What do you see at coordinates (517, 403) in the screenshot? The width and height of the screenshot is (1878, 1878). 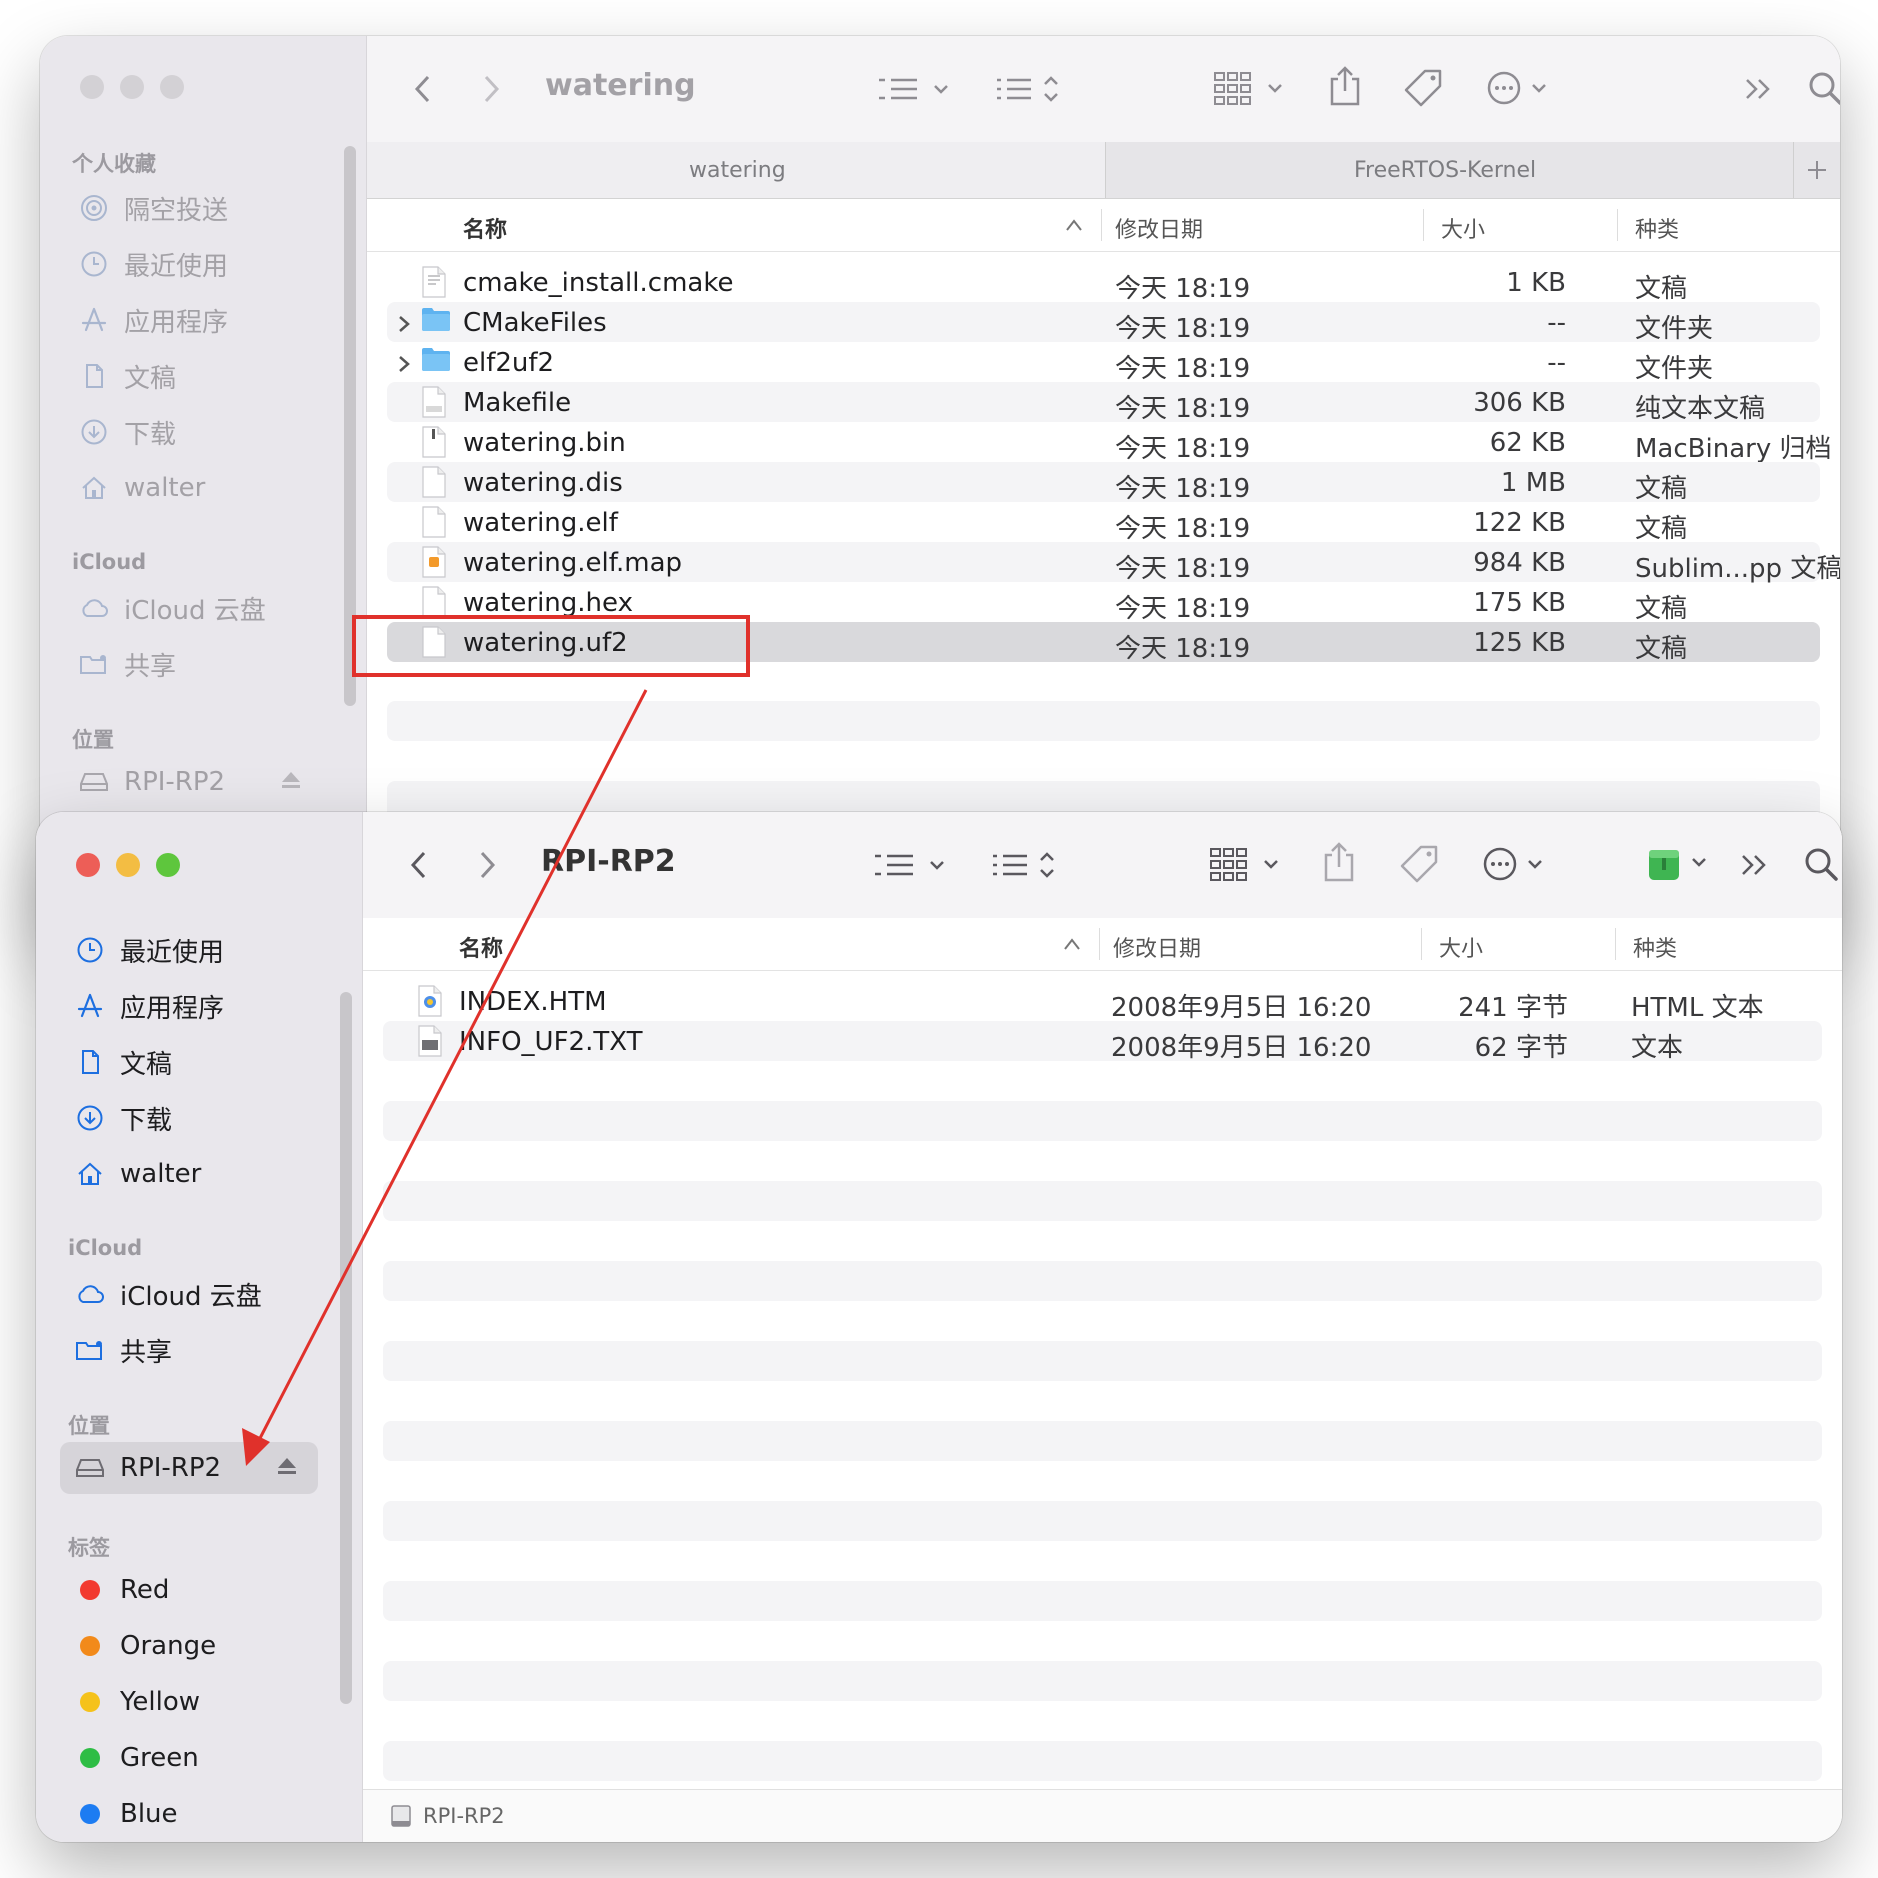 I see `file-name: Makefile` at bounding box center [517, 403].